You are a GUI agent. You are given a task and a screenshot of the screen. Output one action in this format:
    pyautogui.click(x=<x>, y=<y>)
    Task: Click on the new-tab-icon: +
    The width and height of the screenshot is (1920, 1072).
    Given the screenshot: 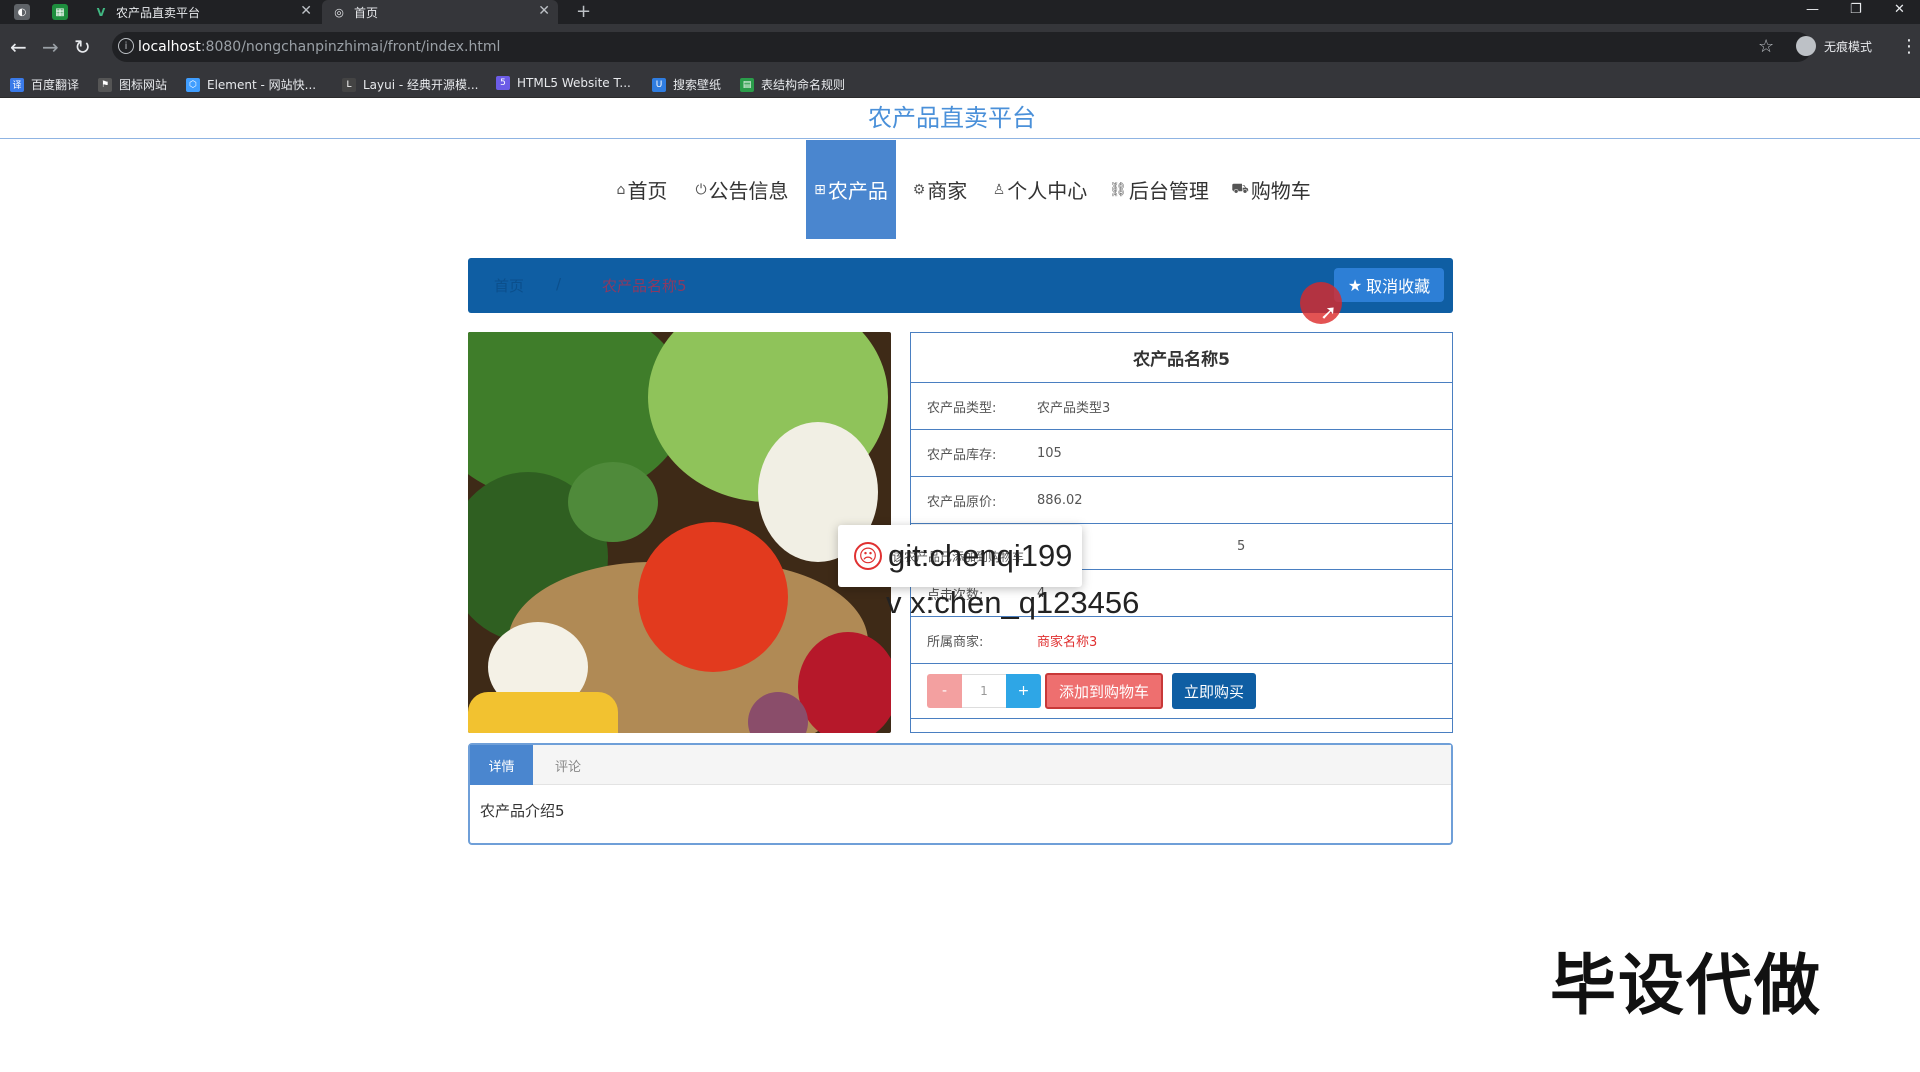 What is the action you would take?
    pyautogui.click(x=583, y=11)
    